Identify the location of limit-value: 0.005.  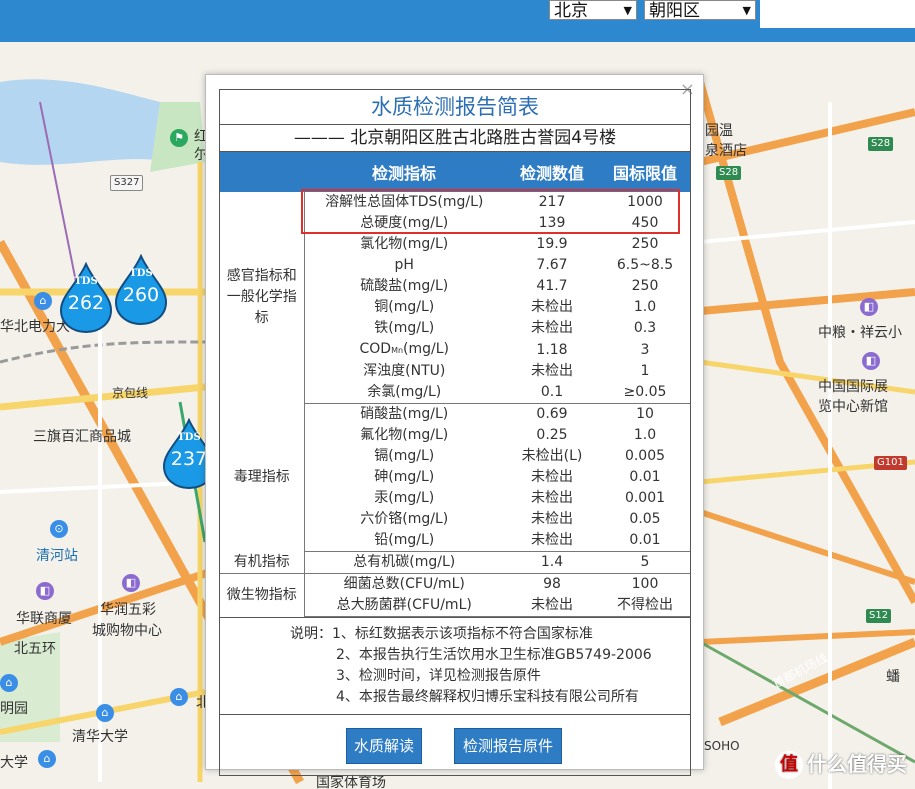
(645, 456).